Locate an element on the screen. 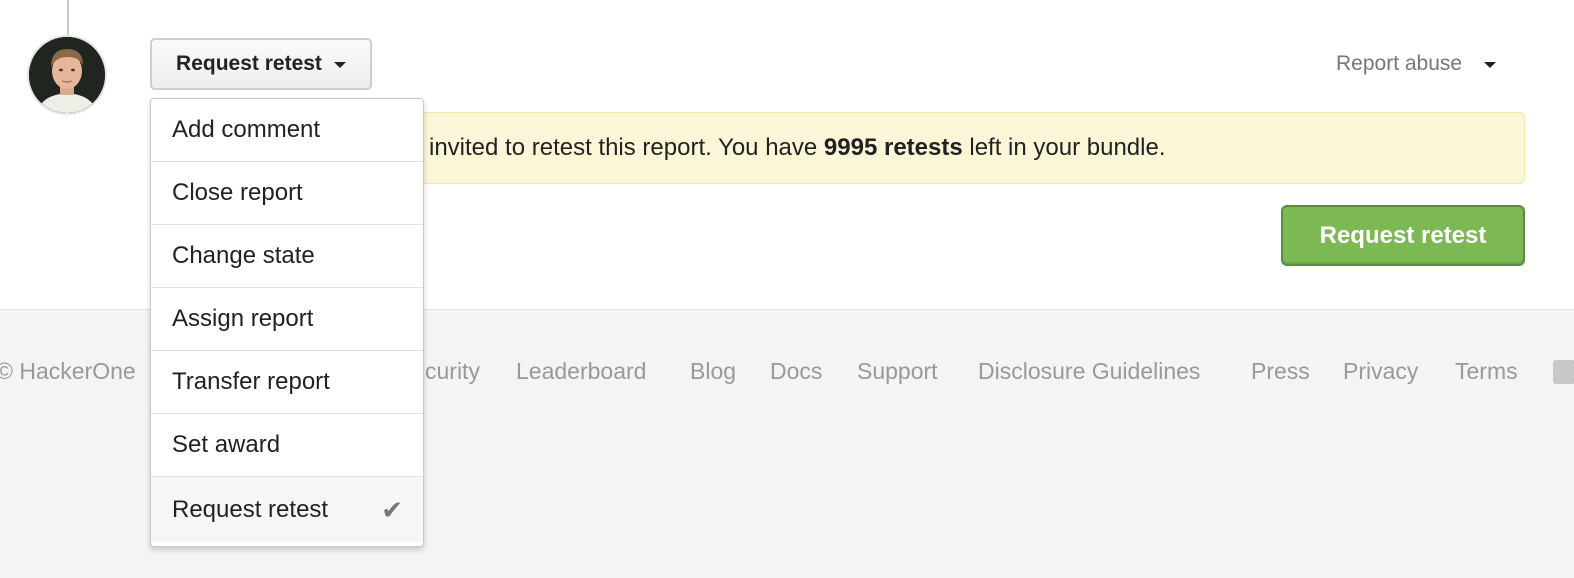 Image resolution: width=1574 pixels, height=578 pixels. menu-item-request-retest: Request retest ✔ is located at coordinates (287, 509).